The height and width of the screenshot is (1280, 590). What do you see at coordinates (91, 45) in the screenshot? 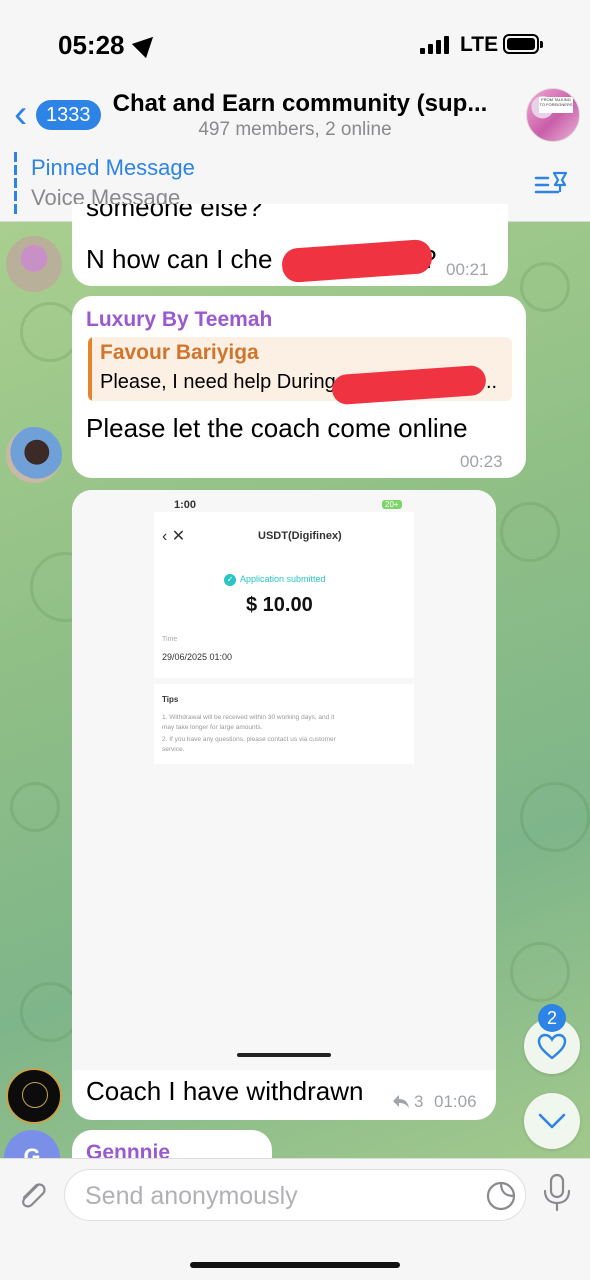
I see `status-time: 05:28` at bounding box center [91, 45].